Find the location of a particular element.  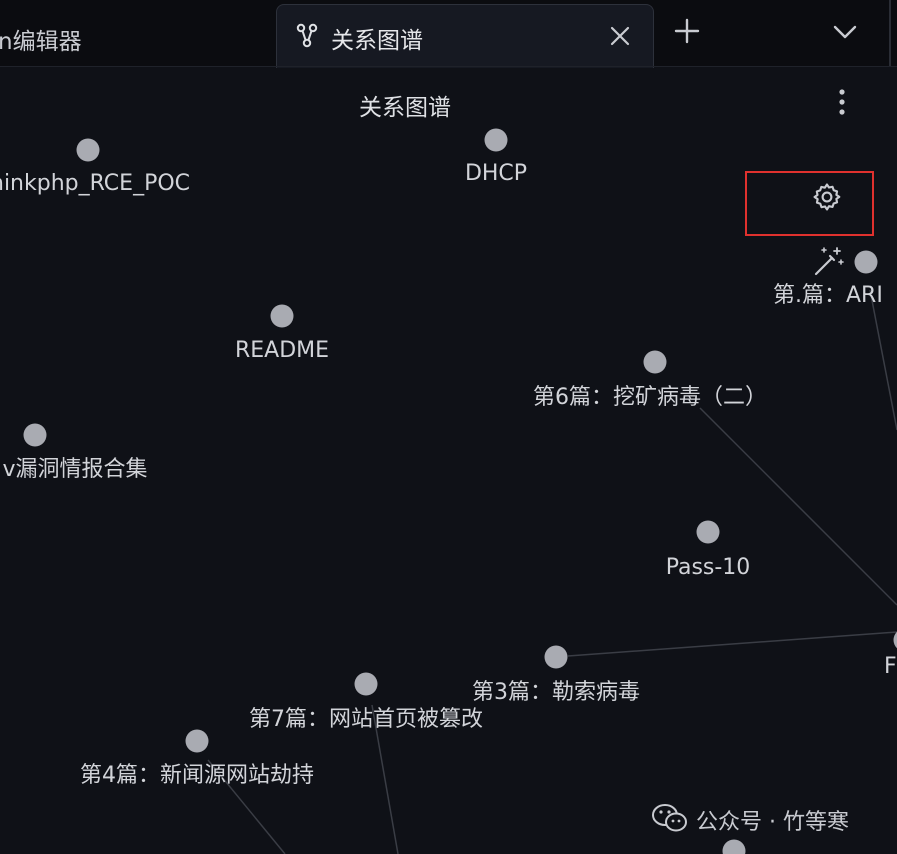

tab-label: 关系图谱 is located at coordinates (377, 41).